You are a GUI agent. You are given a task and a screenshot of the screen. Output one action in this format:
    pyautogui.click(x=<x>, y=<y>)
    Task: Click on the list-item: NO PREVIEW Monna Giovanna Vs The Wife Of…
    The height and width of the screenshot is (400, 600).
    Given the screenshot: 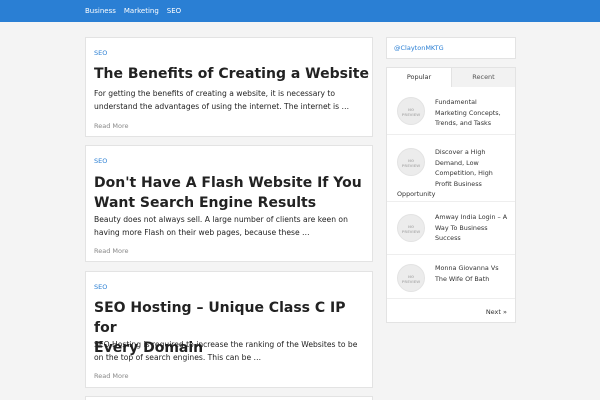 What is the action you would take?
    pyautogui.click(x=451, y=277)
    